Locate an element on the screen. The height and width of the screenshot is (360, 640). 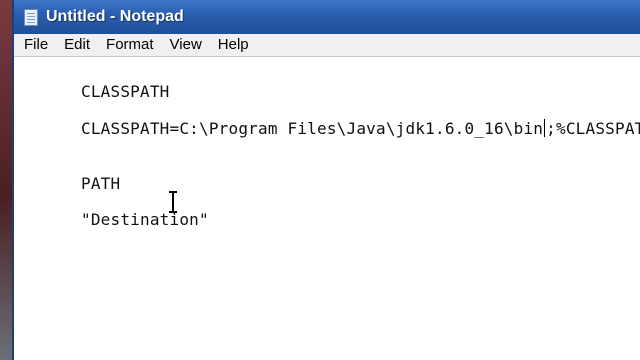
window-title: Untitled - Notepad is located at coordinates (115, 16).